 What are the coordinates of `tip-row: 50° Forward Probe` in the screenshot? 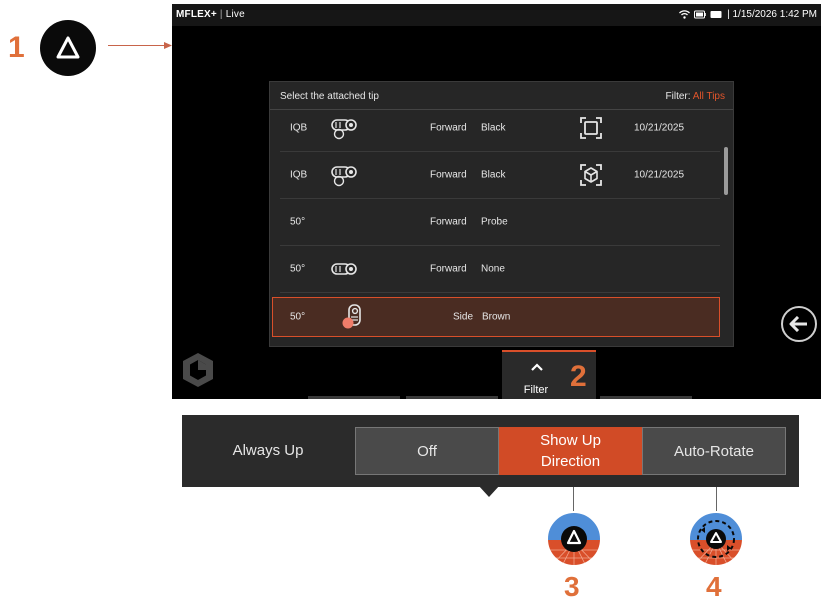 It's located at (500, 222).